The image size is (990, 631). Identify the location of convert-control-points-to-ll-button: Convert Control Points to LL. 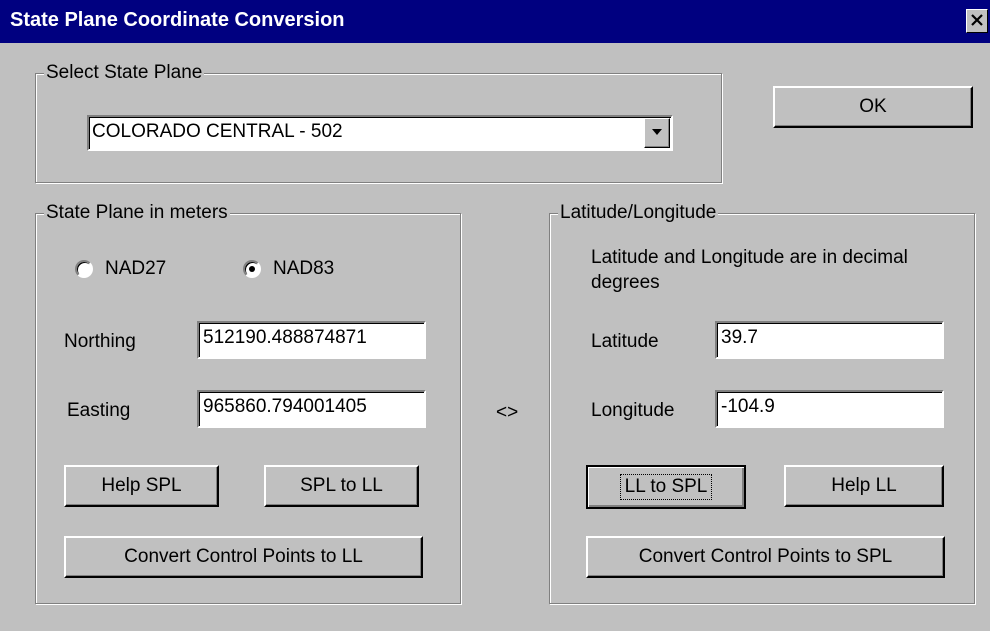
(243, 557).